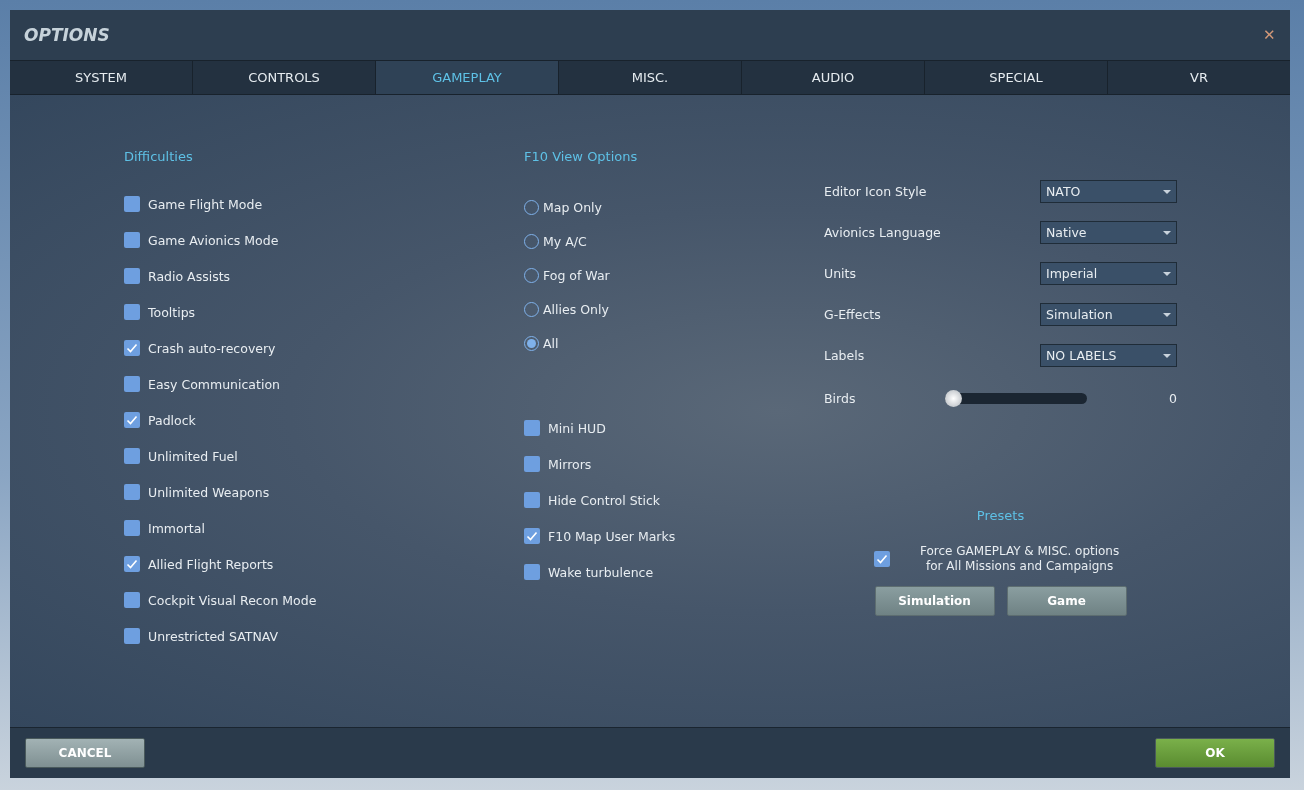 This screenshot has height=790, width=1304. I want to click on checkbox-label: for All Missions and Campaigns, so click(1020, 566).